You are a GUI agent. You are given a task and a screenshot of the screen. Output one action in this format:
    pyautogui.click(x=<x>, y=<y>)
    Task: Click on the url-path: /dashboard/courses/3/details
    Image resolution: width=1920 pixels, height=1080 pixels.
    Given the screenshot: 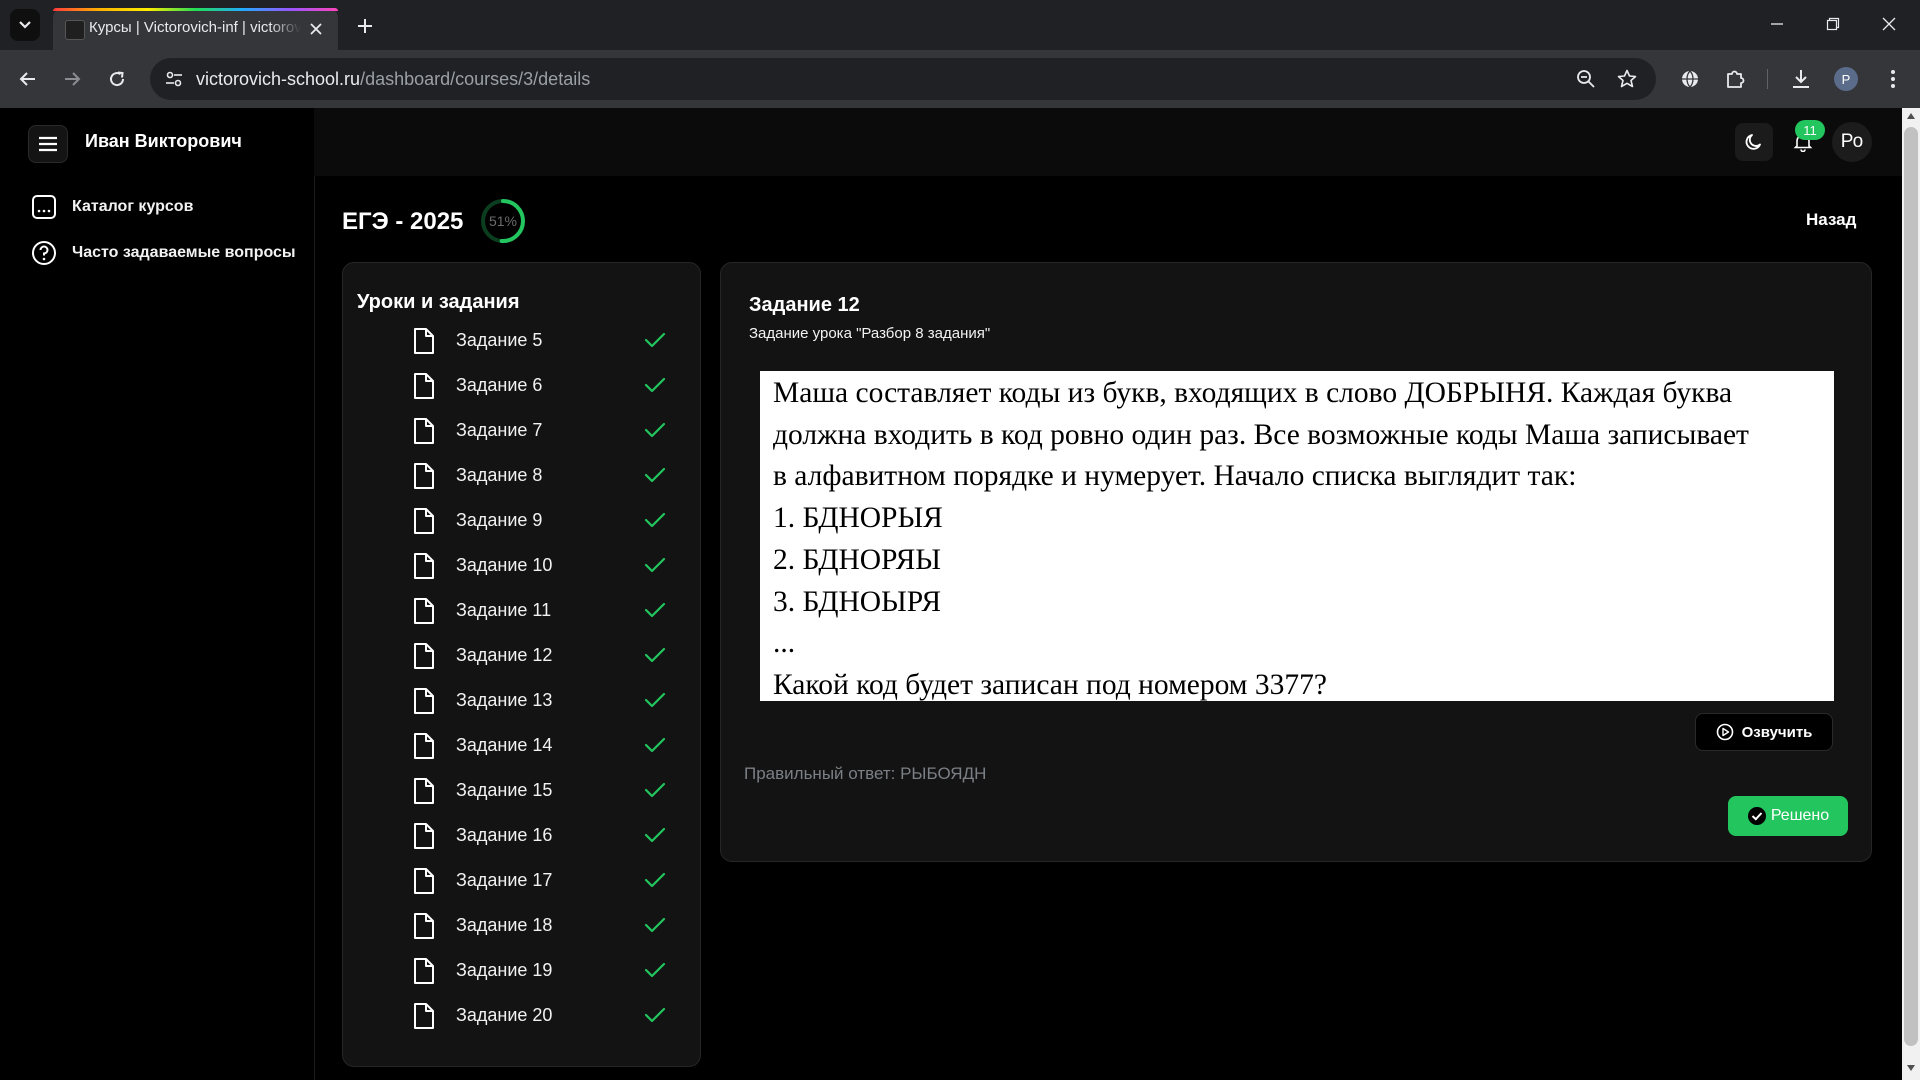 What is the action you would take?
    pyautogui.click(x=475, y=79)
    